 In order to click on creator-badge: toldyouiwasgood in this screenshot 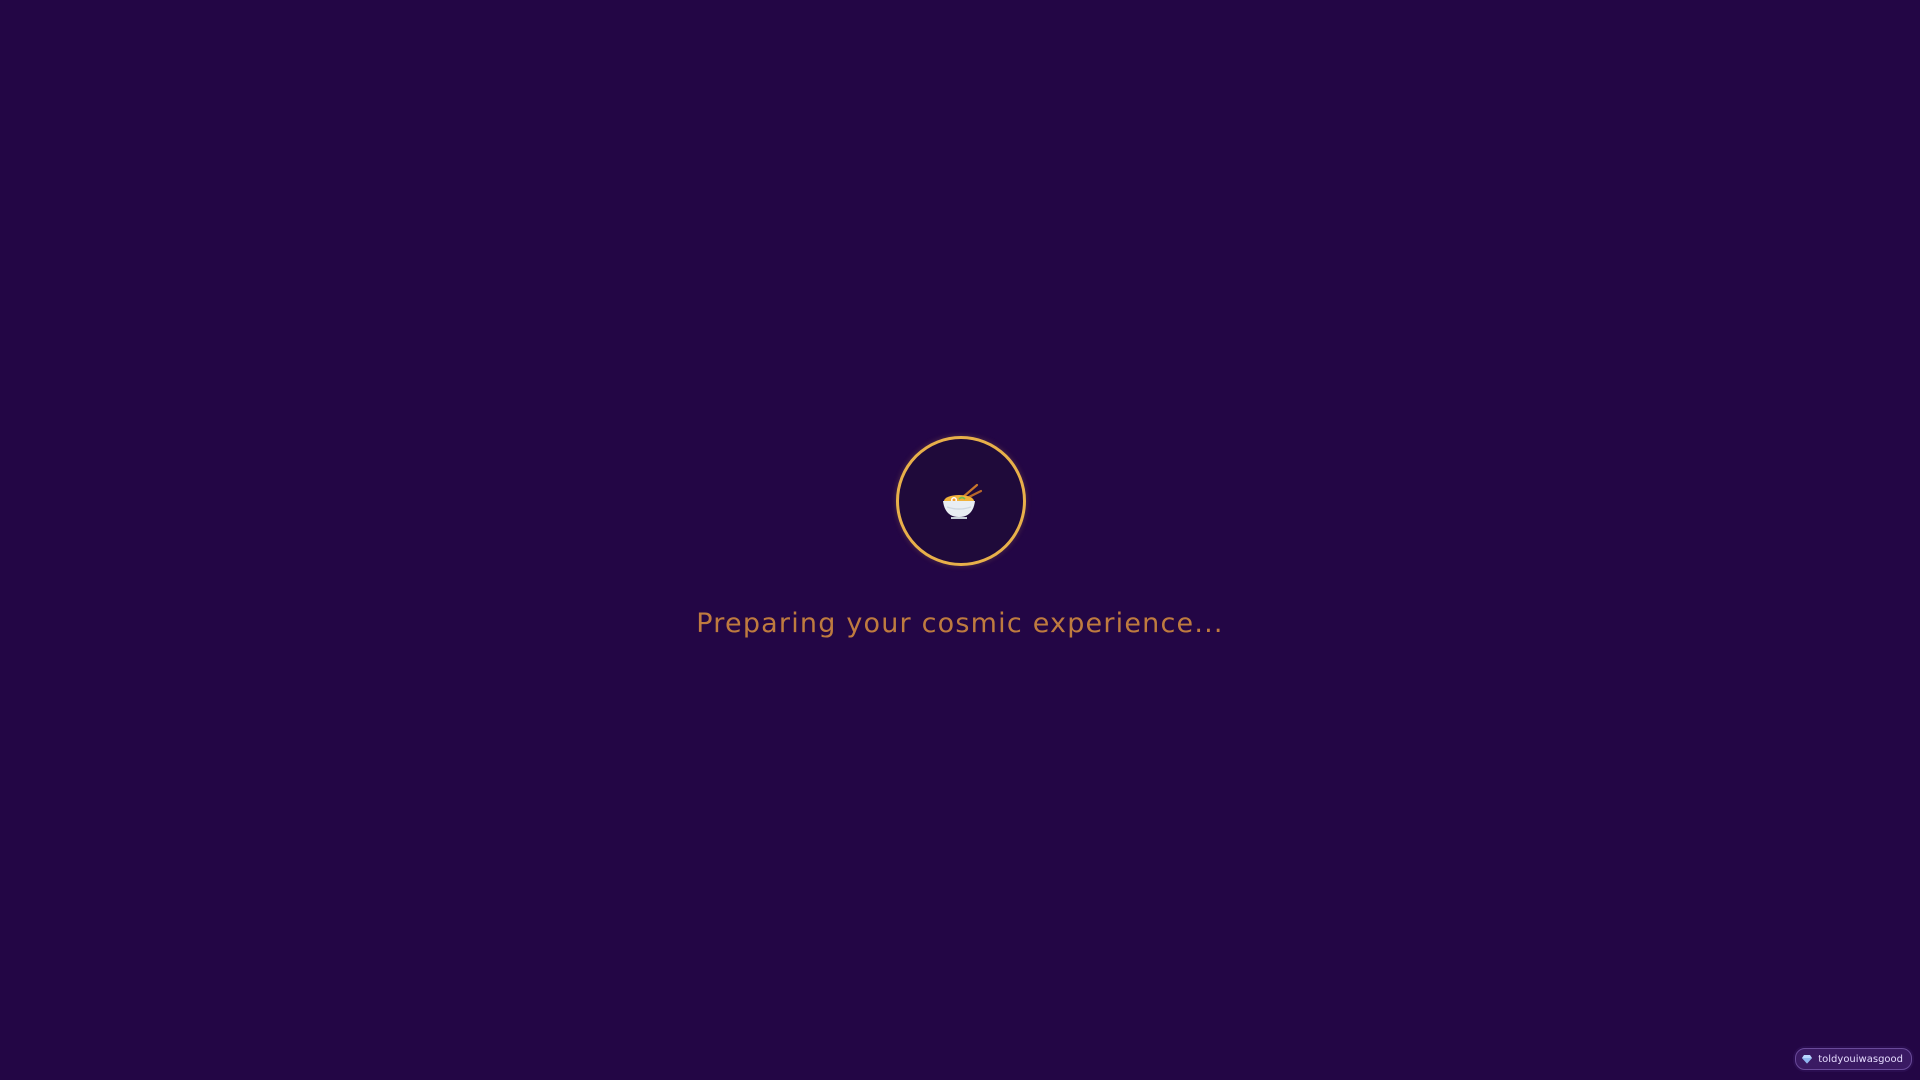, I will do `click(1853, 1059)`.